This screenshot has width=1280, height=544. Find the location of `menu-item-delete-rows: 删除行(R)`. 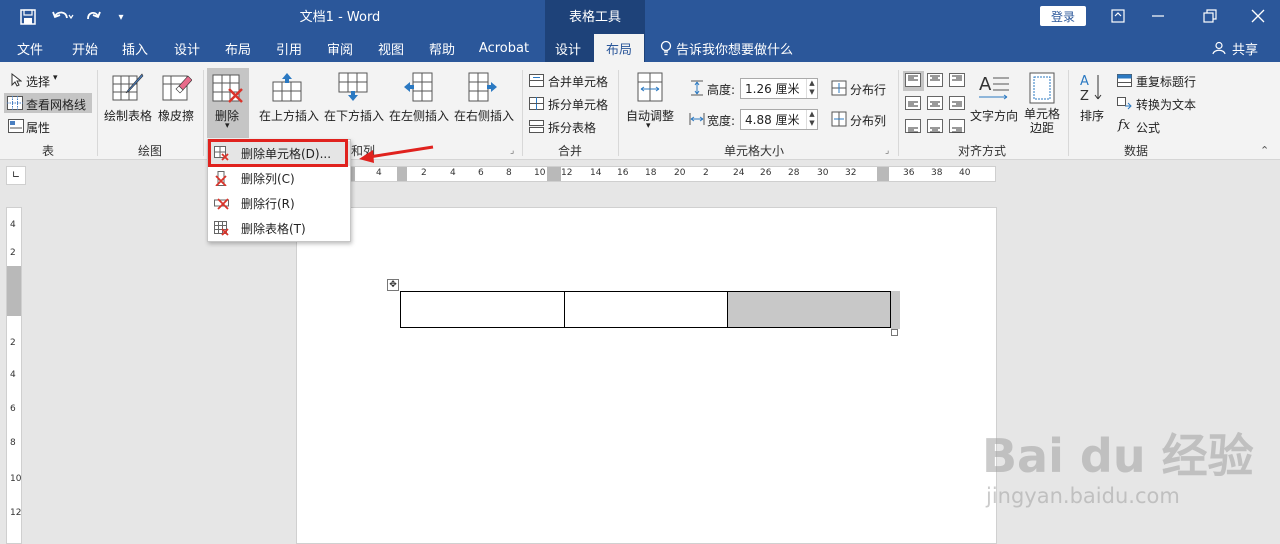

menu-item-delete-rows: 删除行(R) is located at coordinates (279, 203).